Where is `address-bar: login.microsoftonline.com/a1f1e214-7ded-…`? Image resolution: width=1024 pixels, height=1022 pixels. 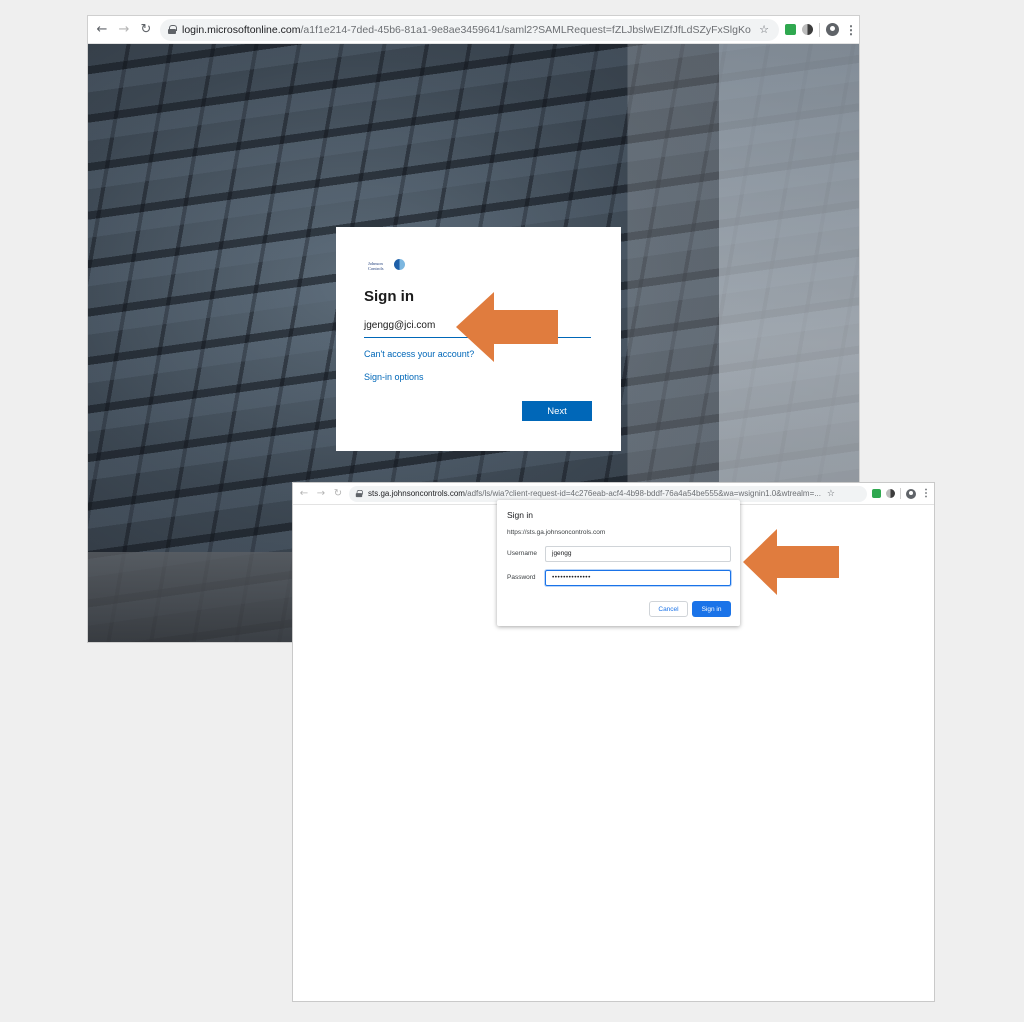
address-bar: login.microsoftonline.com/a1f1e214-7ded-… is located at coordinates (469, 29).